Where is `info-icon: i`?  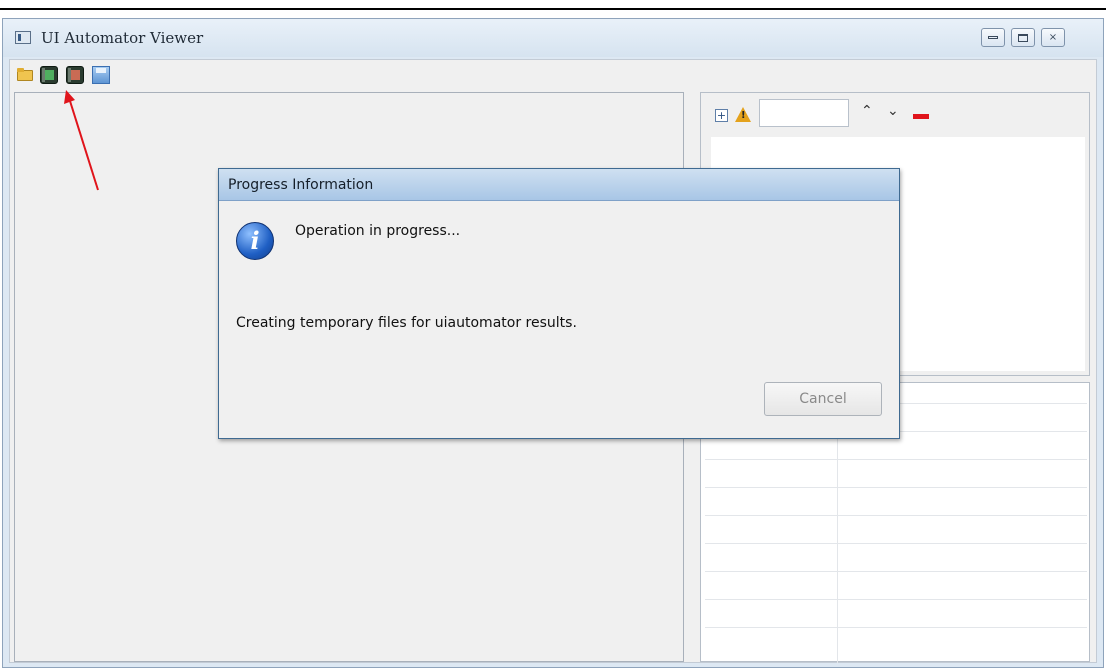 info-icon: i is located at coordinates (255, 241).